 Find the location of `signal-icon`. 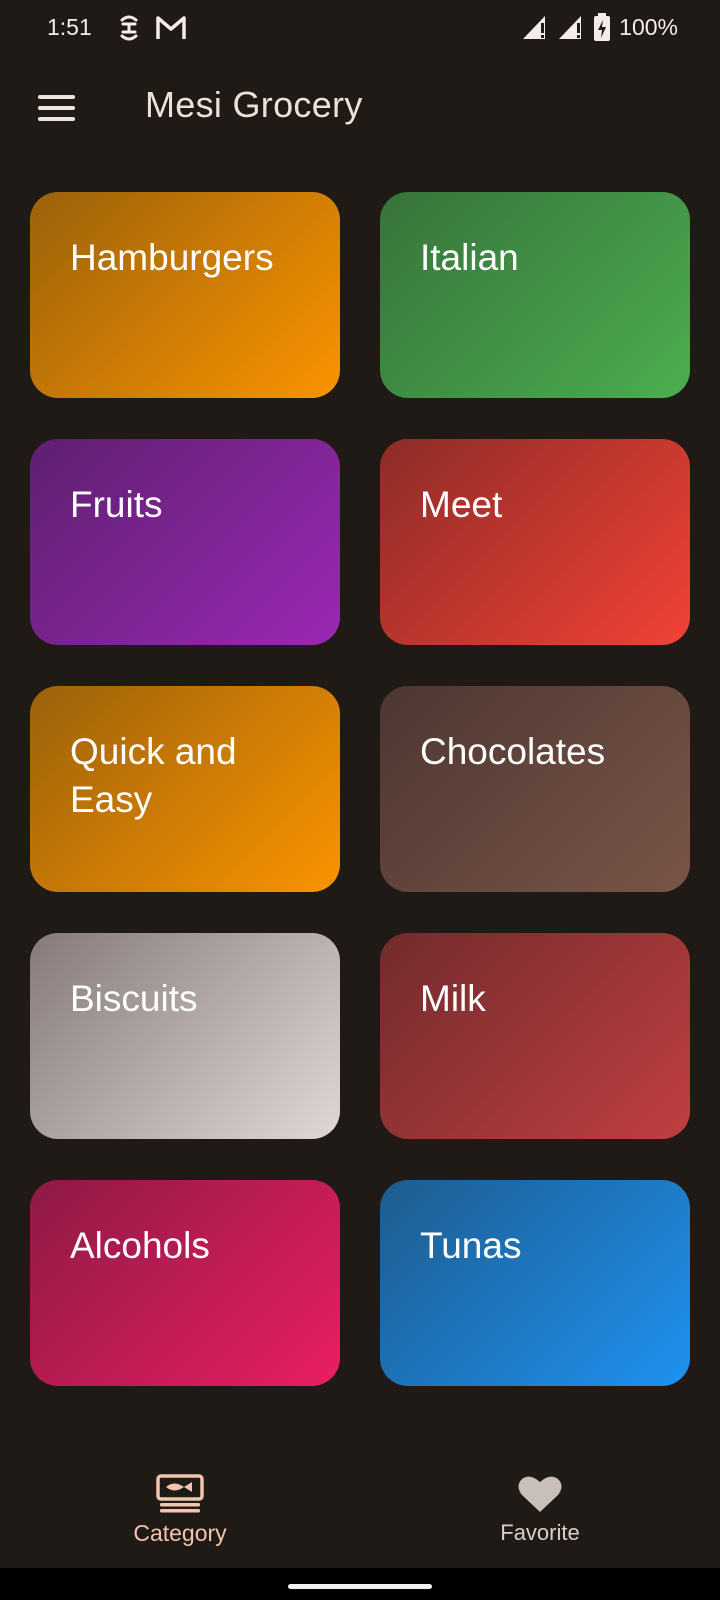

signal-icon is located at coordinates (534, 27).